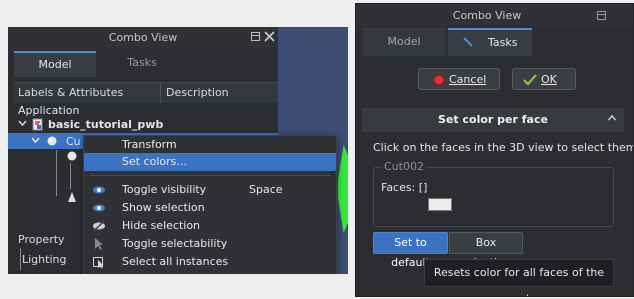 The height and width of the screenshot is (299, 634). I want to click on group-title: Cut002, so click(404, 166).